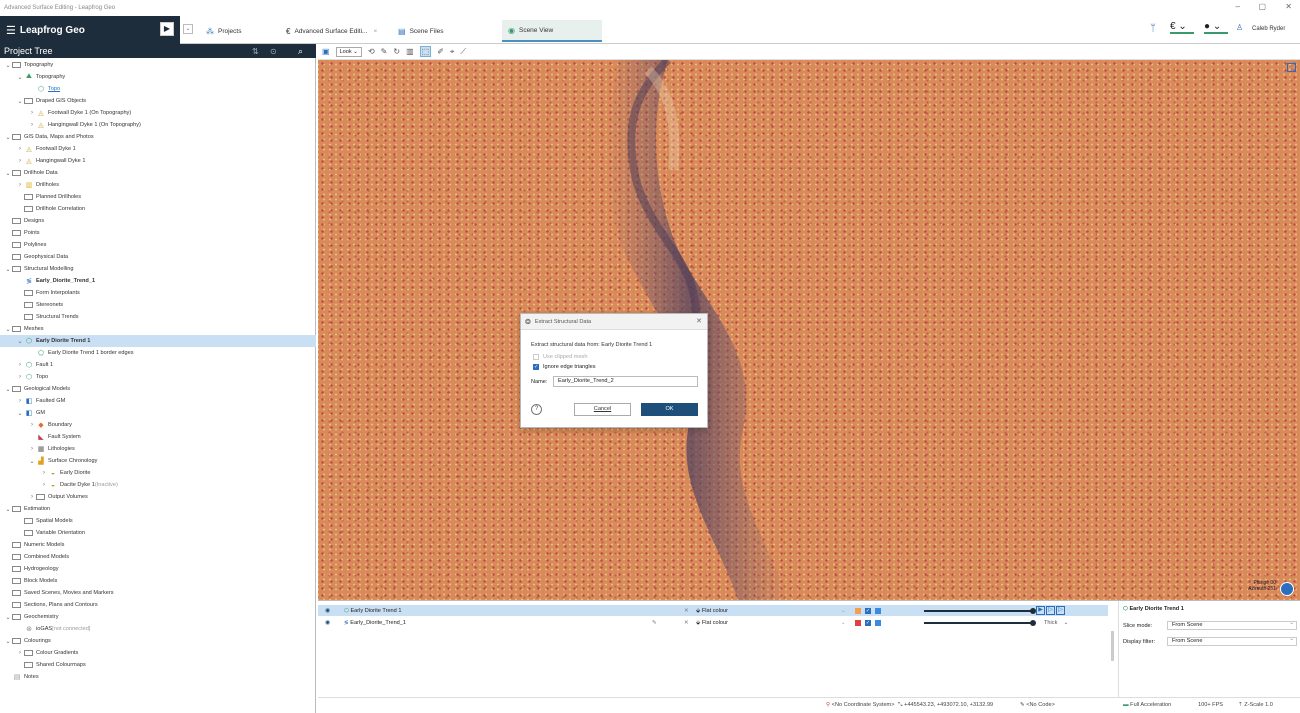 The width and height of the screenshot is (1300, 713). What do you see at coordinates (1232, 625) in the screenshot?
I see `slice-mode-select: From Scene` at bounding box center [1232, 625].